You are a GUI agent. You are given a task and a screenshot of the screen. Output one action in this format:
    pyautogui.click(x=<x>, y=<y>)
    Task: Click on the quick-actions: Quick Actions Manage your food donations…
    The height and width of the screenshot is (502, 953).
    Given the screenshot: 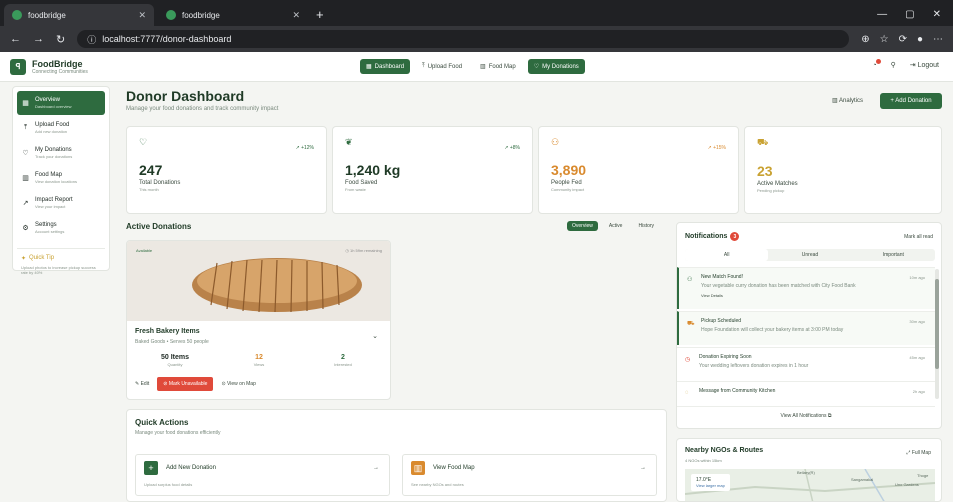 What is the action you would take?
    pyautogui.click(x=396, y=455)
    